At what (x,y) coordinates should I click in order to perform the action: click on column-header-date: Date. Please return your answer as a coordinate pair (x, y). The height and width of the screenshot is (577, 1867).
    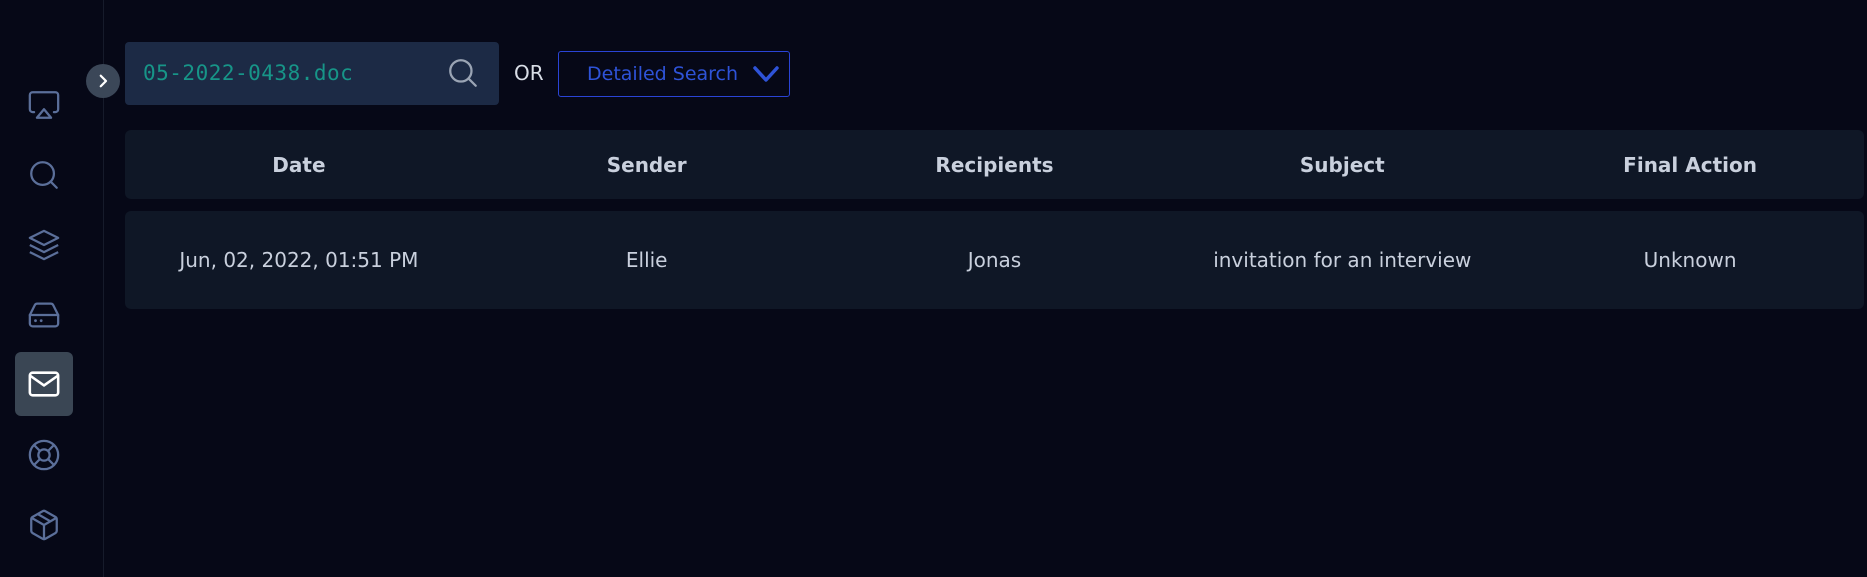
    Looking at the image, I should click on (299, 165).